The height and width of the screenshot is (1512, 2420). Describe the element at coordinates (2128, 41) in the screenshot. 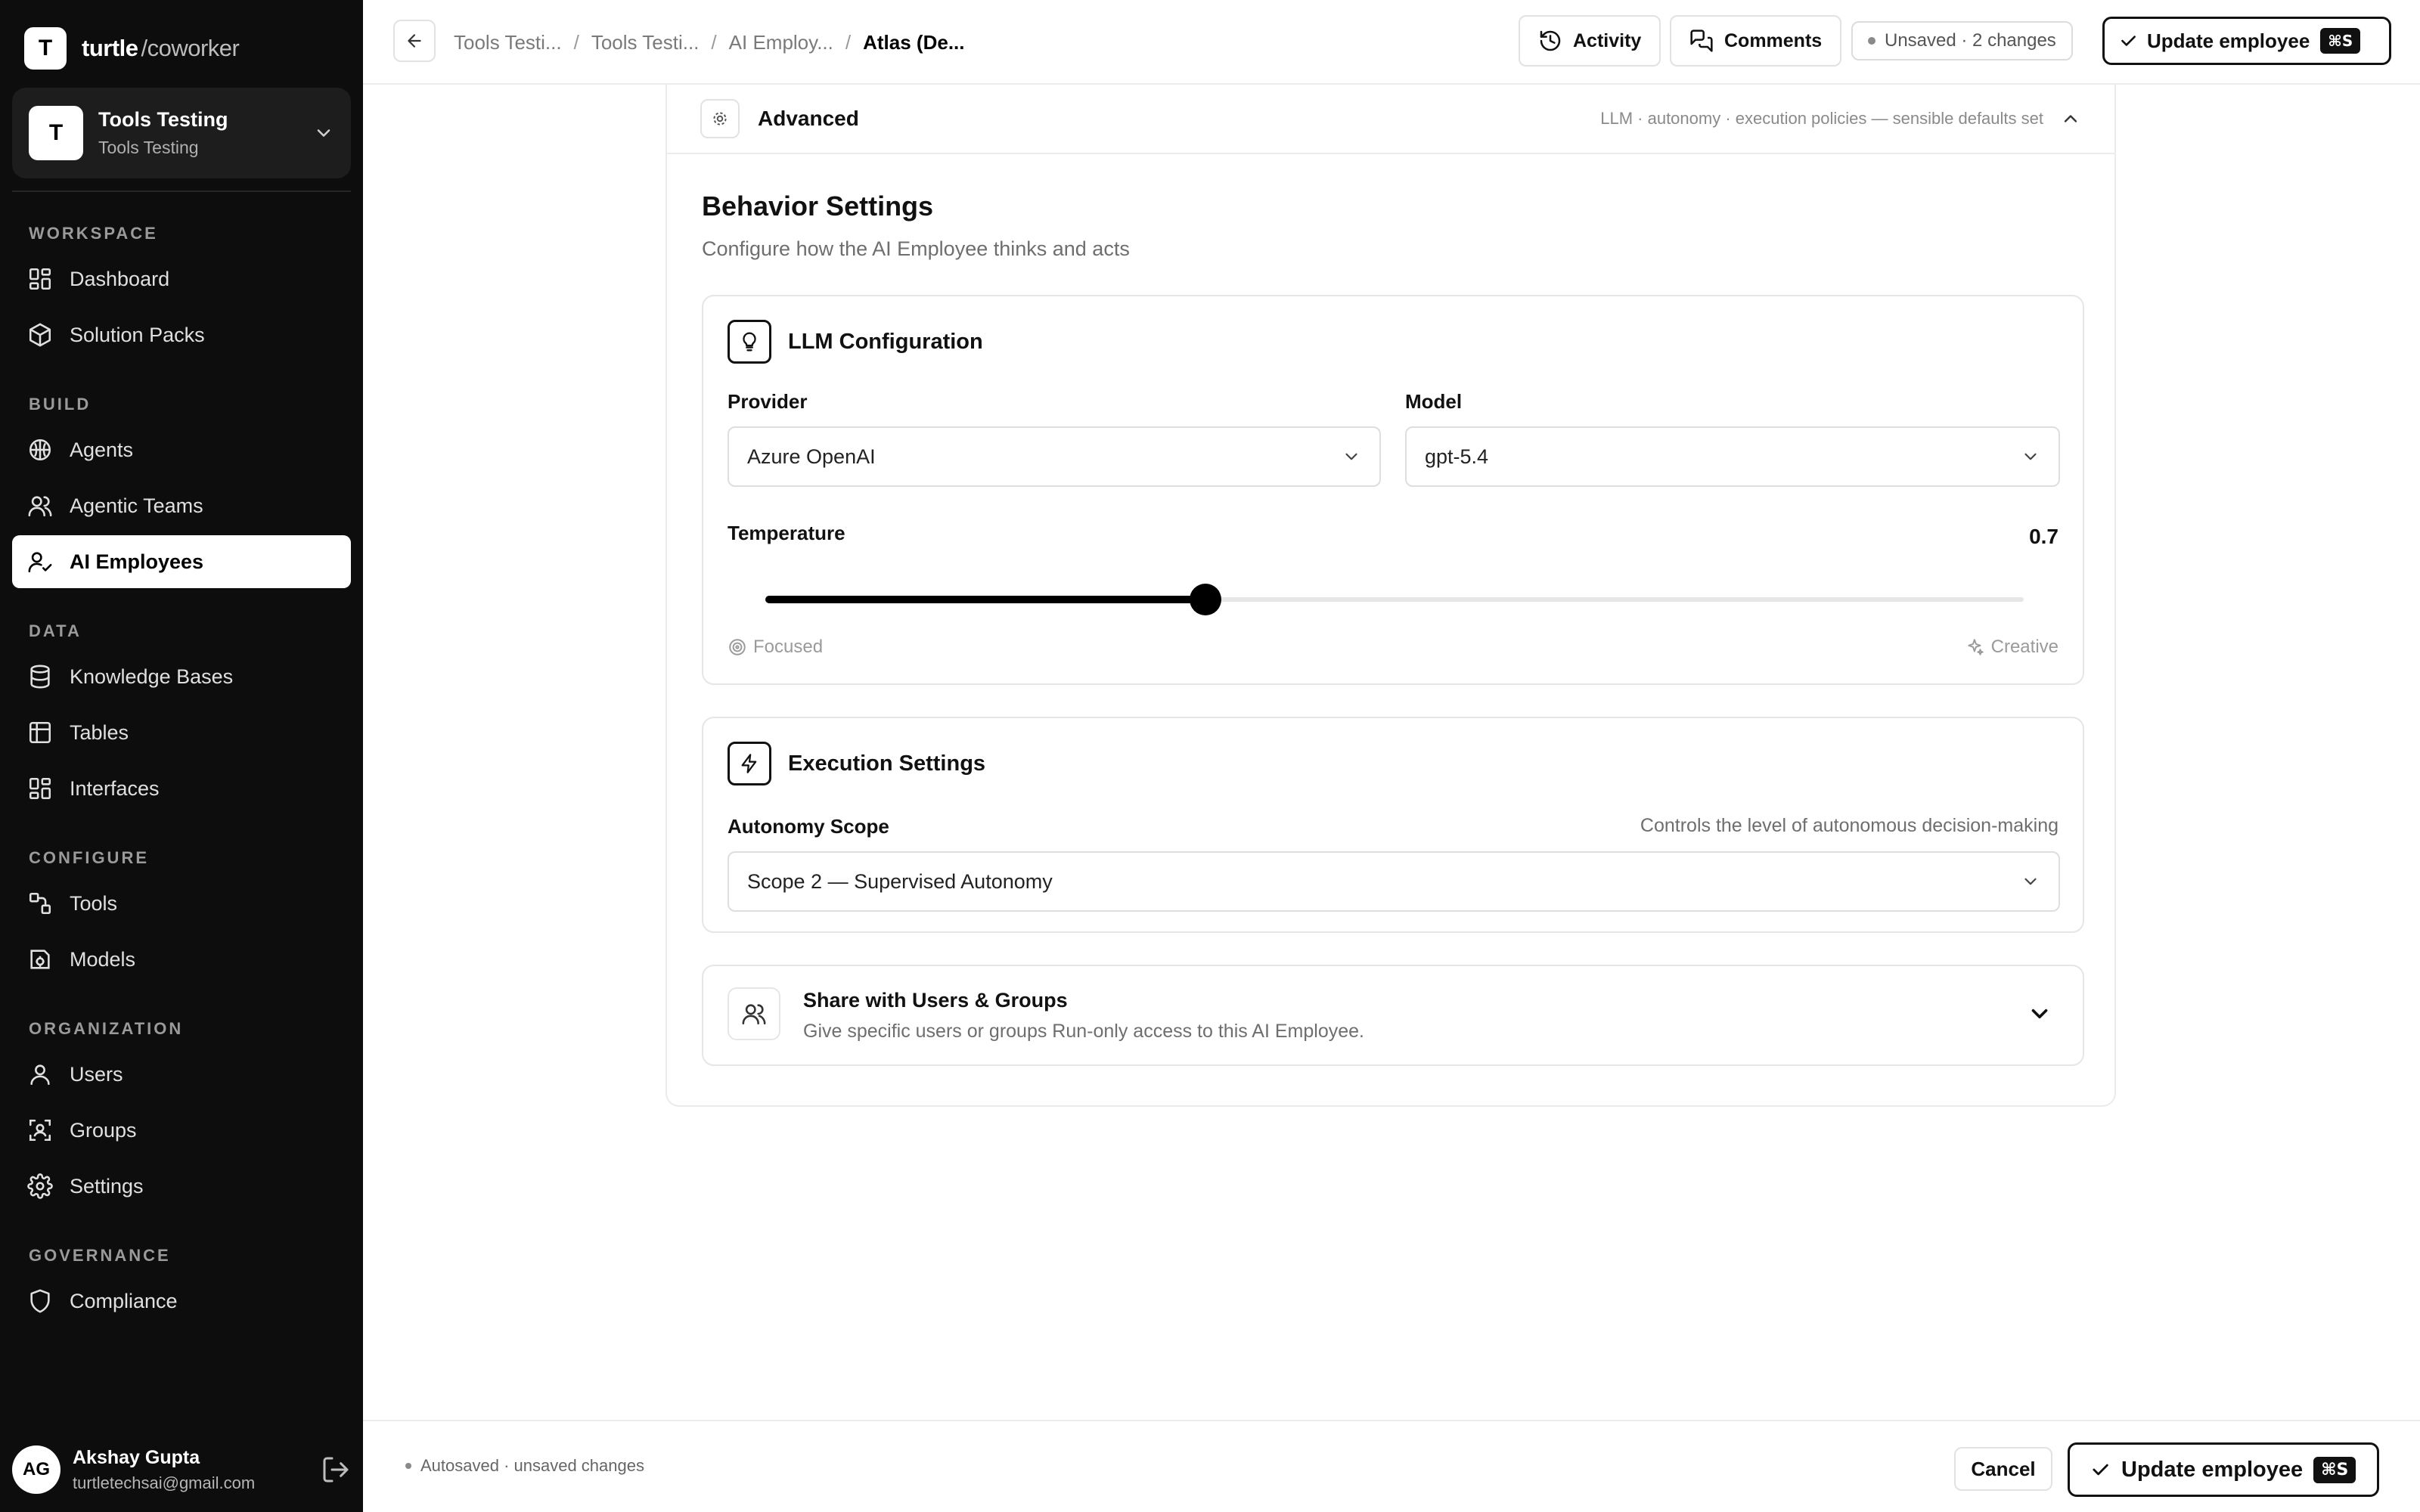

I see `check-icon` at that location.